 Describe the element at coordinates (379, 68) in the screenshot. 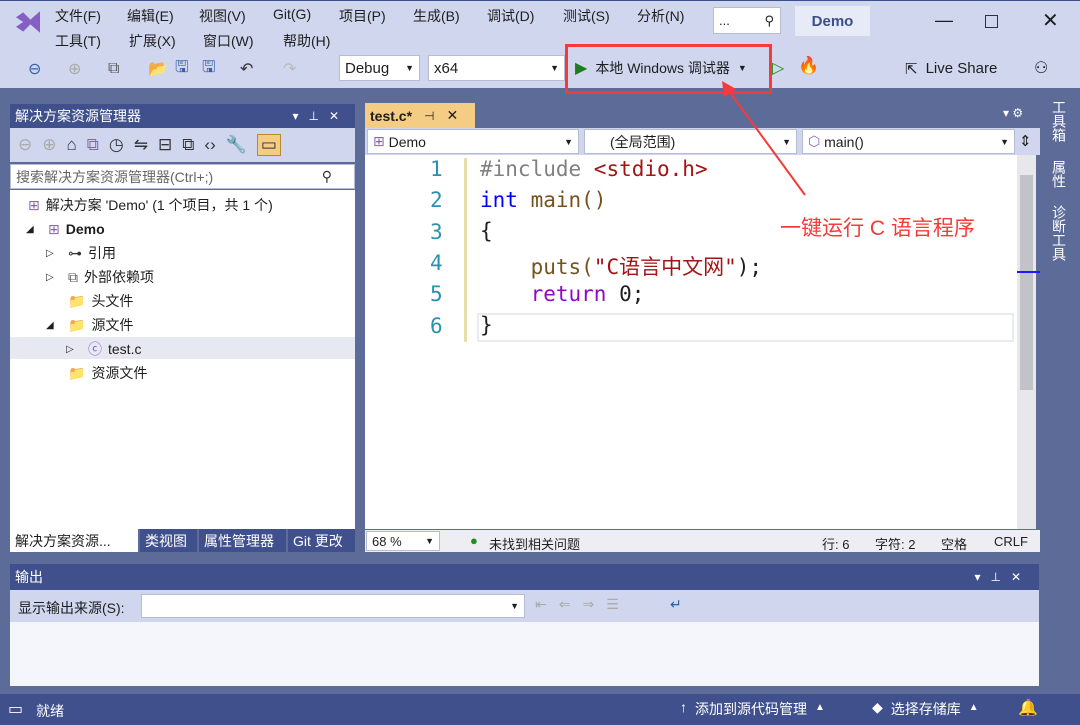

I see `config-select: Debug ▼` at that location.